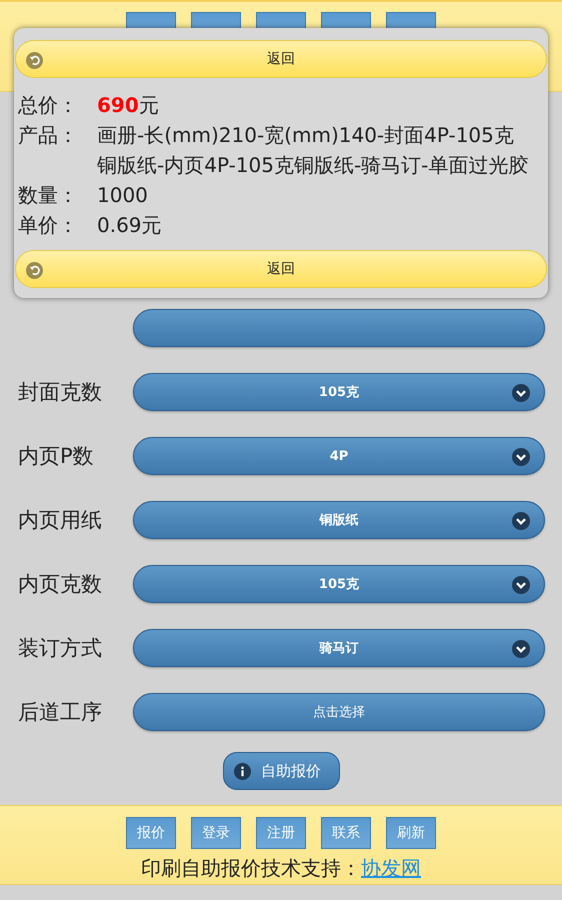 The width and height of the screenshot is (562, 900). What do you see at coordinates (281, 833) in the screenshot?
I see `nav-button: 注册` at bounding box center [281, 833].